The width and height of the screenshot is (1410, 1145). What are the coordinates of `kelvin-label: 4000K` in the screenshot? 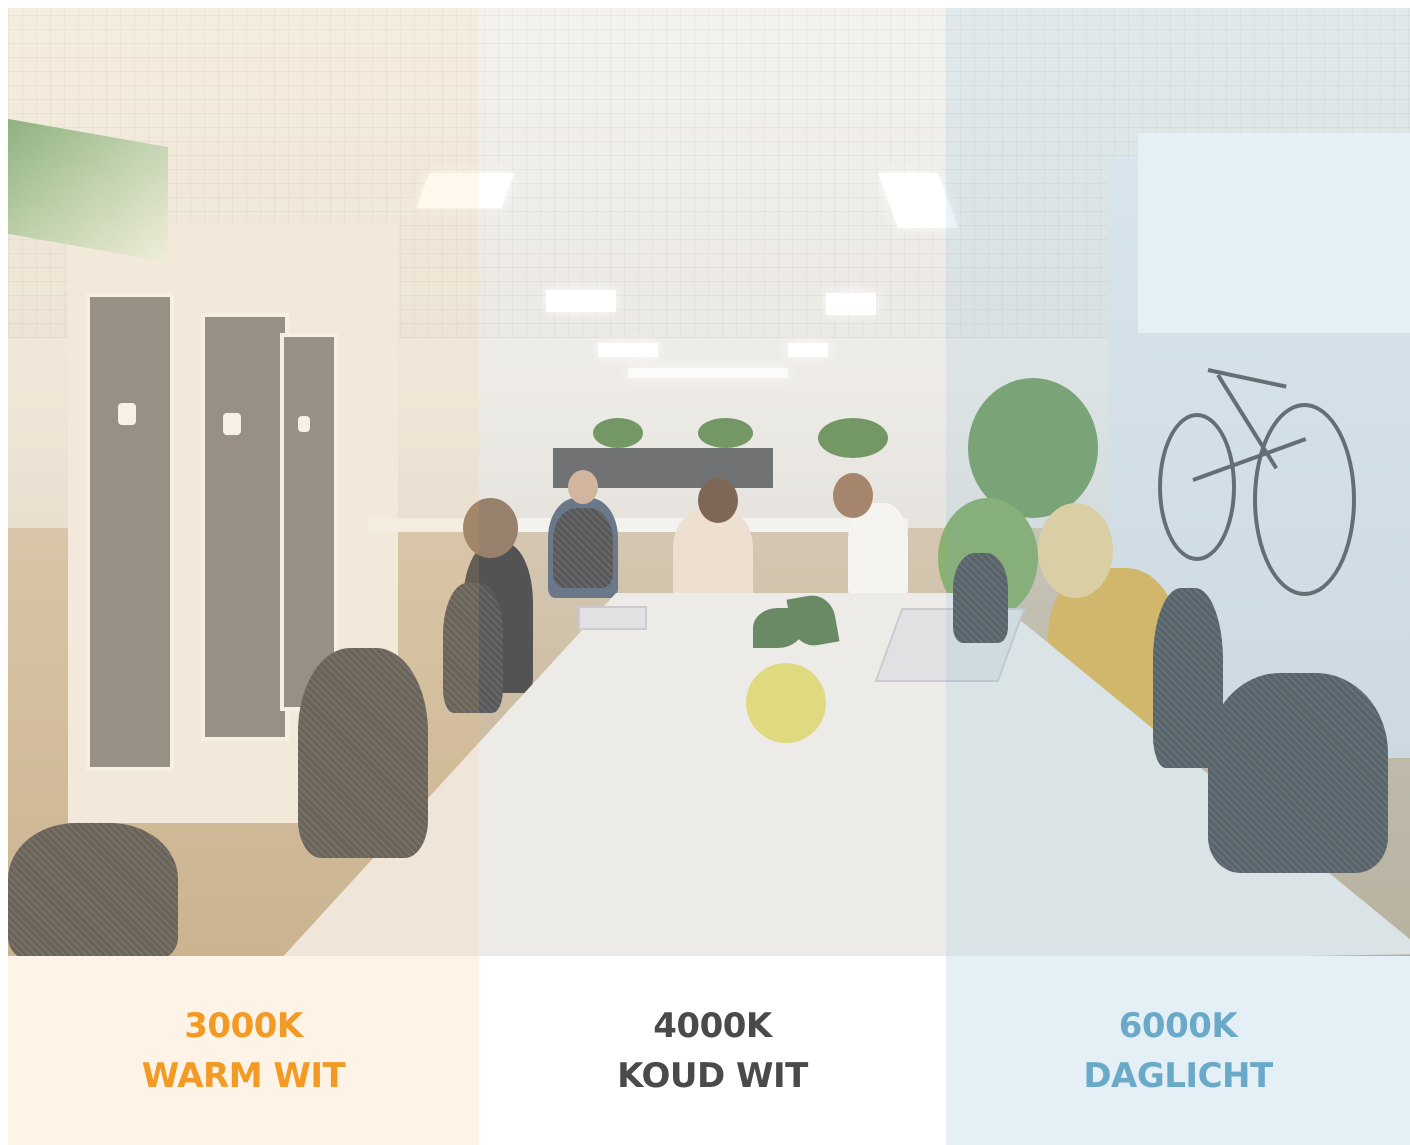 It's located at (712, 1025).